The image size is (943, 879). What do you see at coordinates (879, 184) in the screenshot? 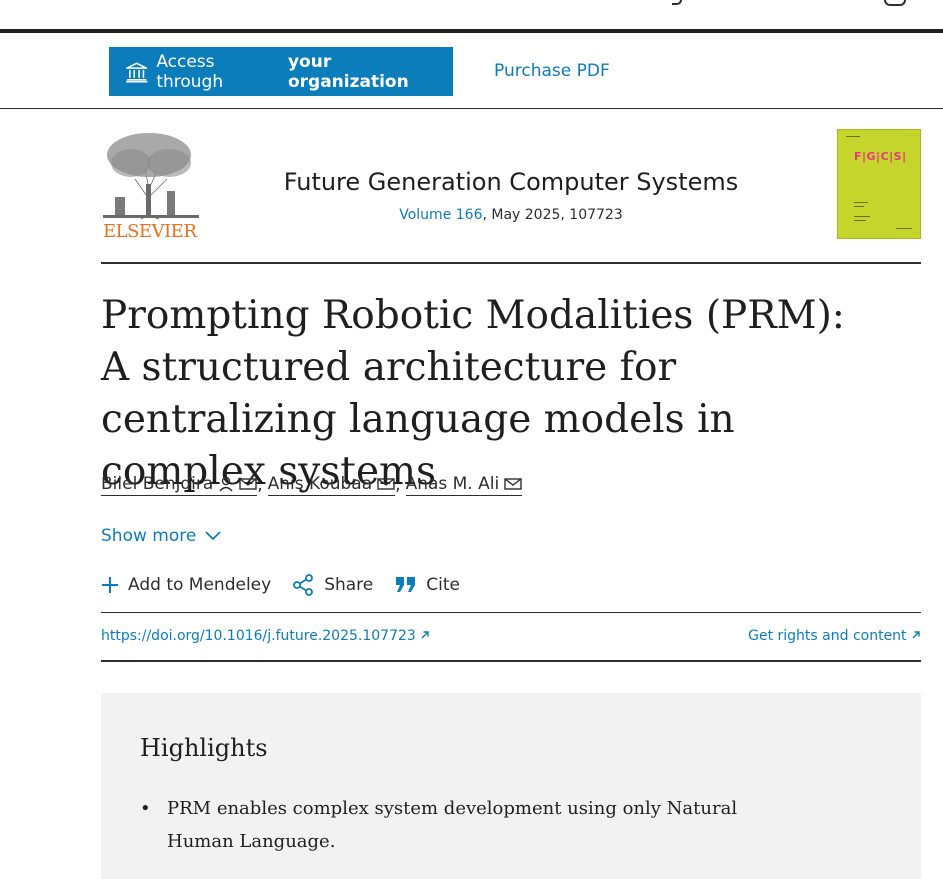
I see `journal-cover-image: F|G|C|S|` at bounding box center [879, 184].